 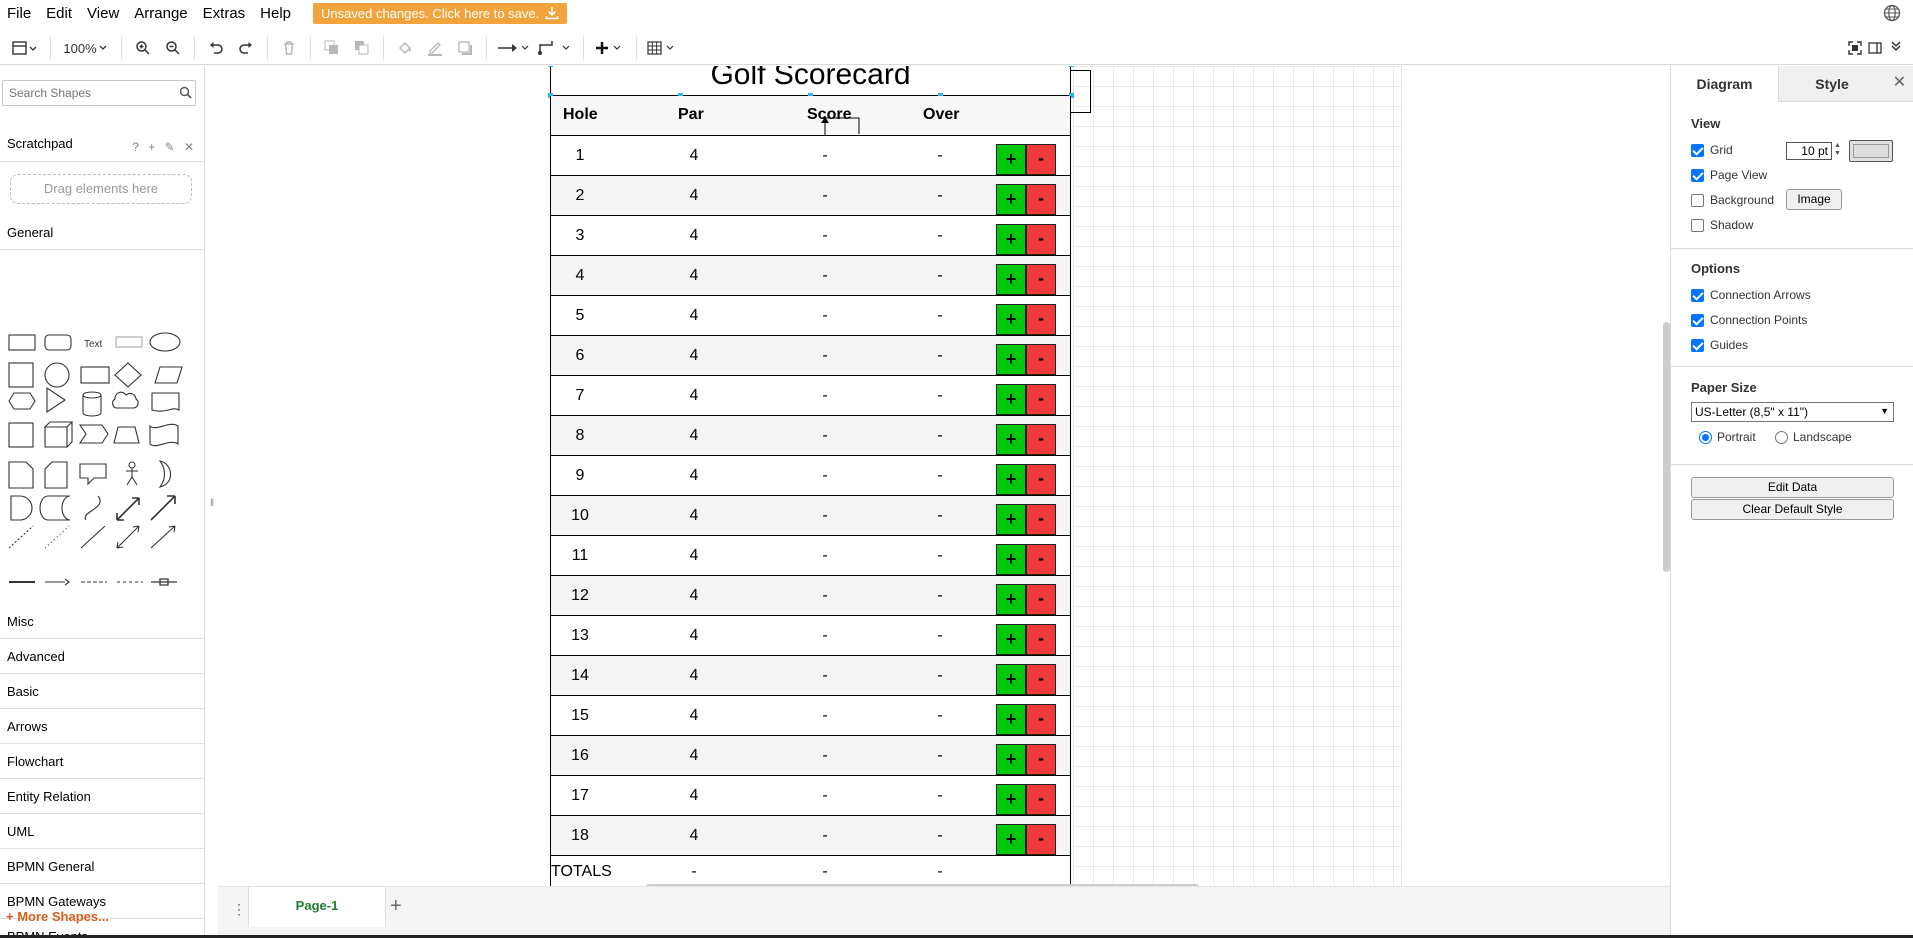 I want to click on general-shapes-palette: Text, so click(x=102, y=428).